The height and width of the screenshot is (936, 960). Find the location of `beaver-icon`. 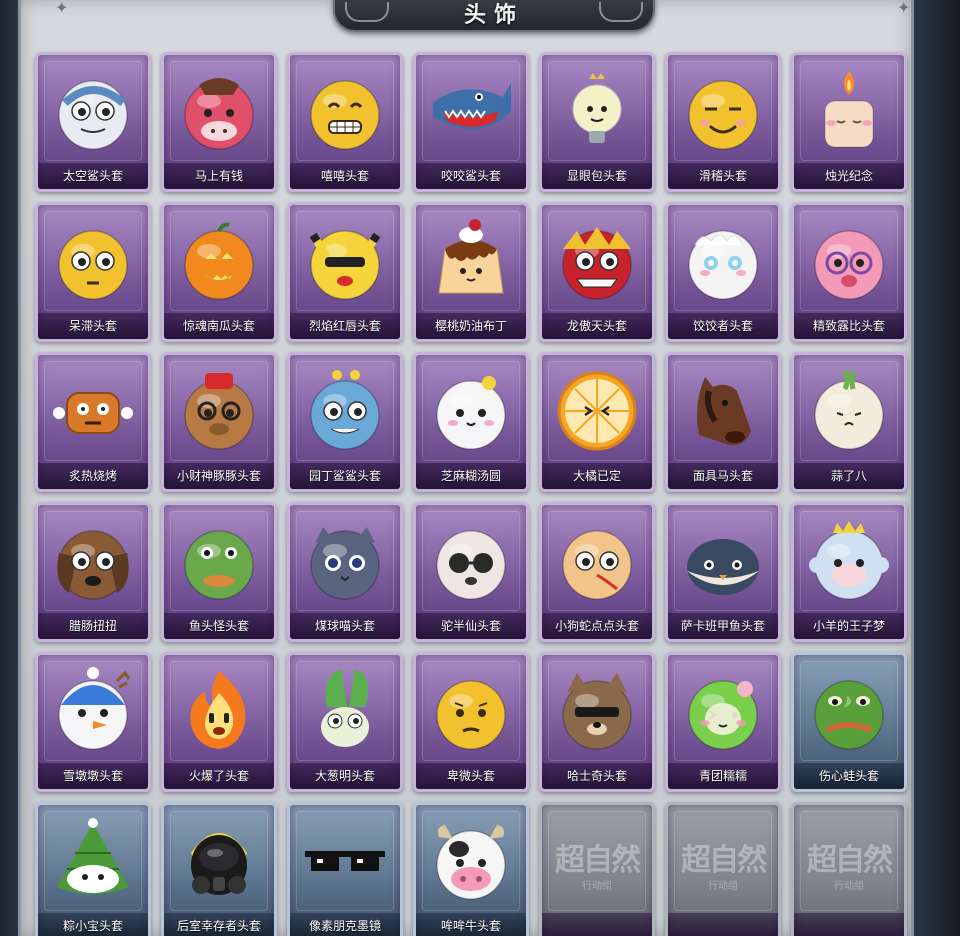

beaver-icon is located at coordinates (849, 261).